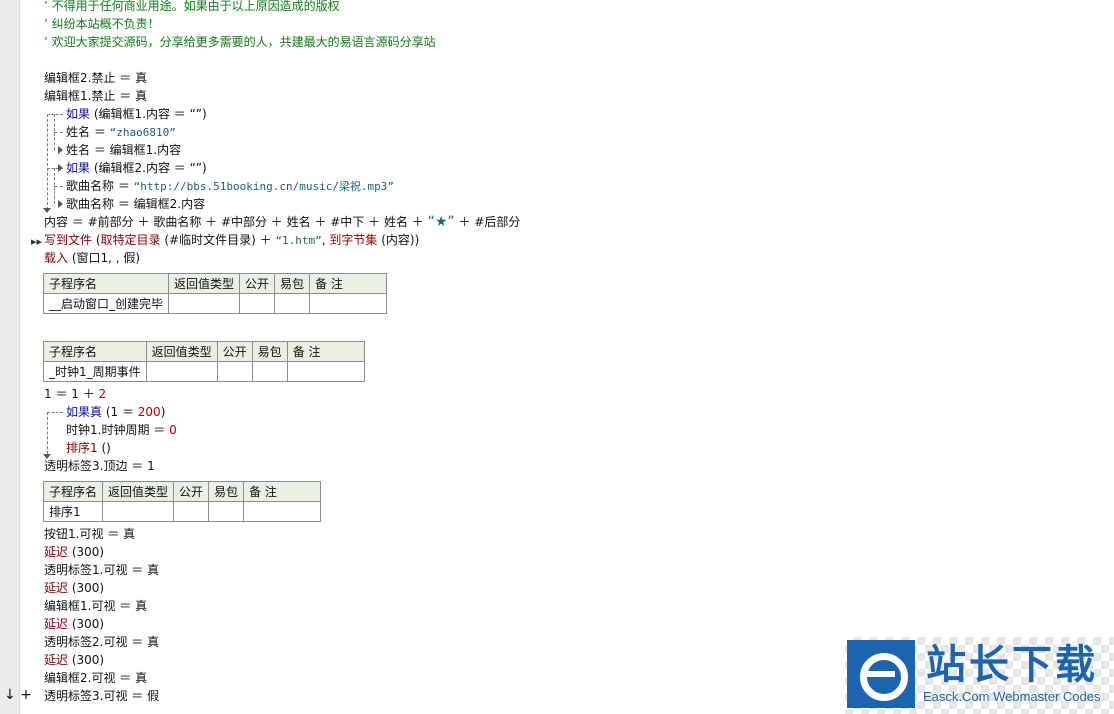  What do you see at coordinates (37, 241) in the screenshot?
I see `current-line-marker-icon: ▸▸` at bounding box center [37, 241].